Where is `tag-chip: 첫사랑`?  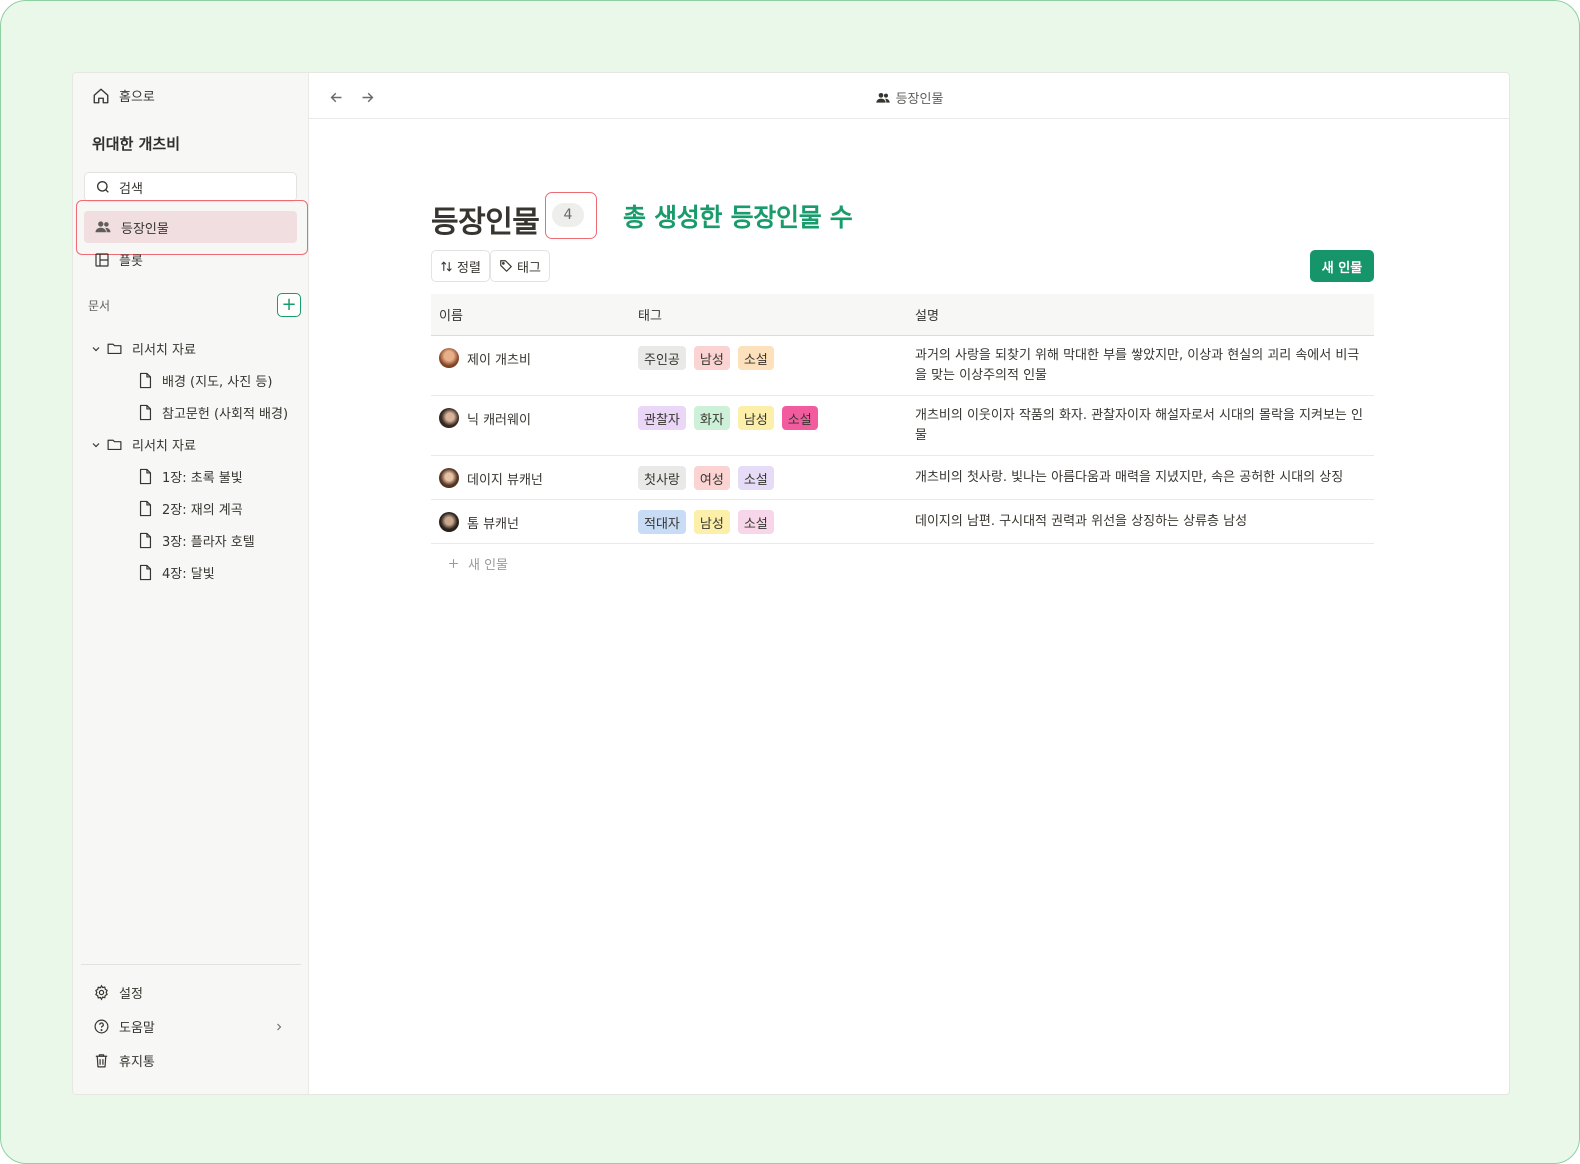
tag-chip: 첫사랑 is located at coordinates (662, 478).